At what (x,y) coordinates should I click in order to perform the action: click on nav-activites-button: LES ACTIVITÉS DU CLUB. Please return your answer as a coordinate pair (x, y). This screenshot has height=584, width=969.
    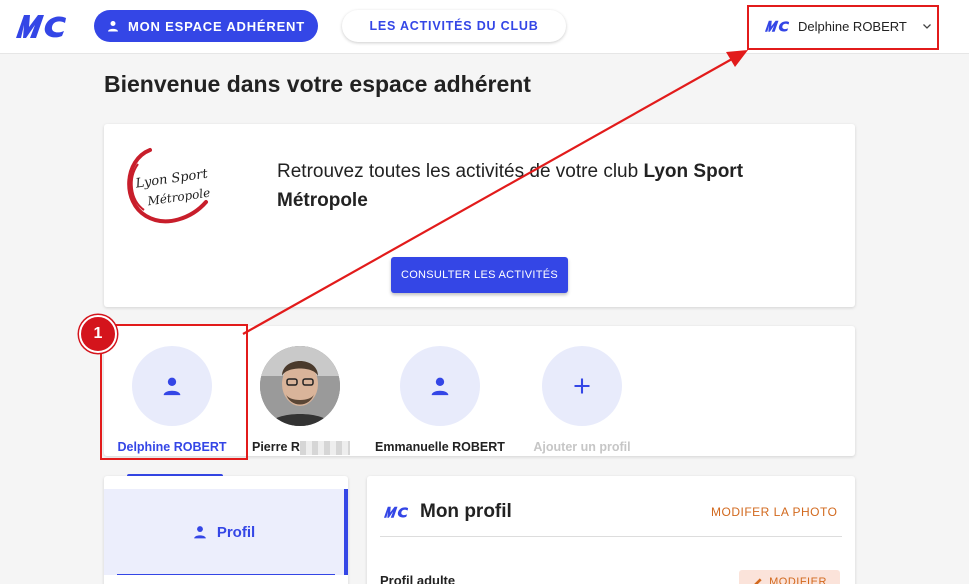
    Looking at the image, I should click on (454, 26).